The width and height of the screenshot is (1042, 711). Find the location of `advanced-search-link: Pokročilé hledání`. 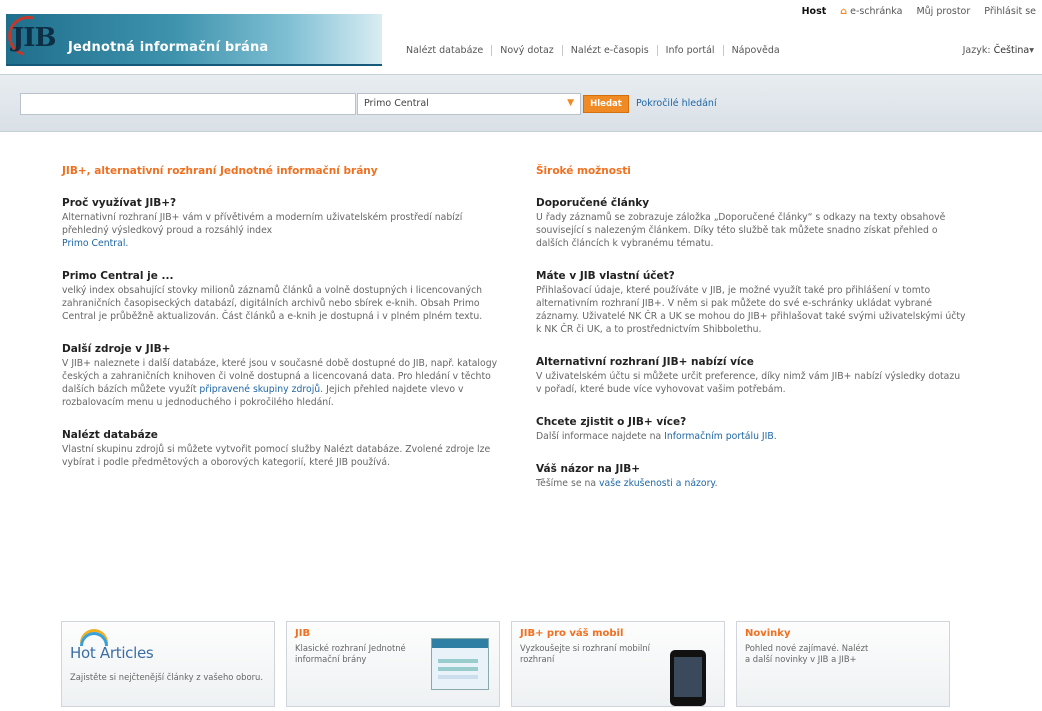

advanced-search-link: Pokročilé hledání is located at coordinates (676, 103).